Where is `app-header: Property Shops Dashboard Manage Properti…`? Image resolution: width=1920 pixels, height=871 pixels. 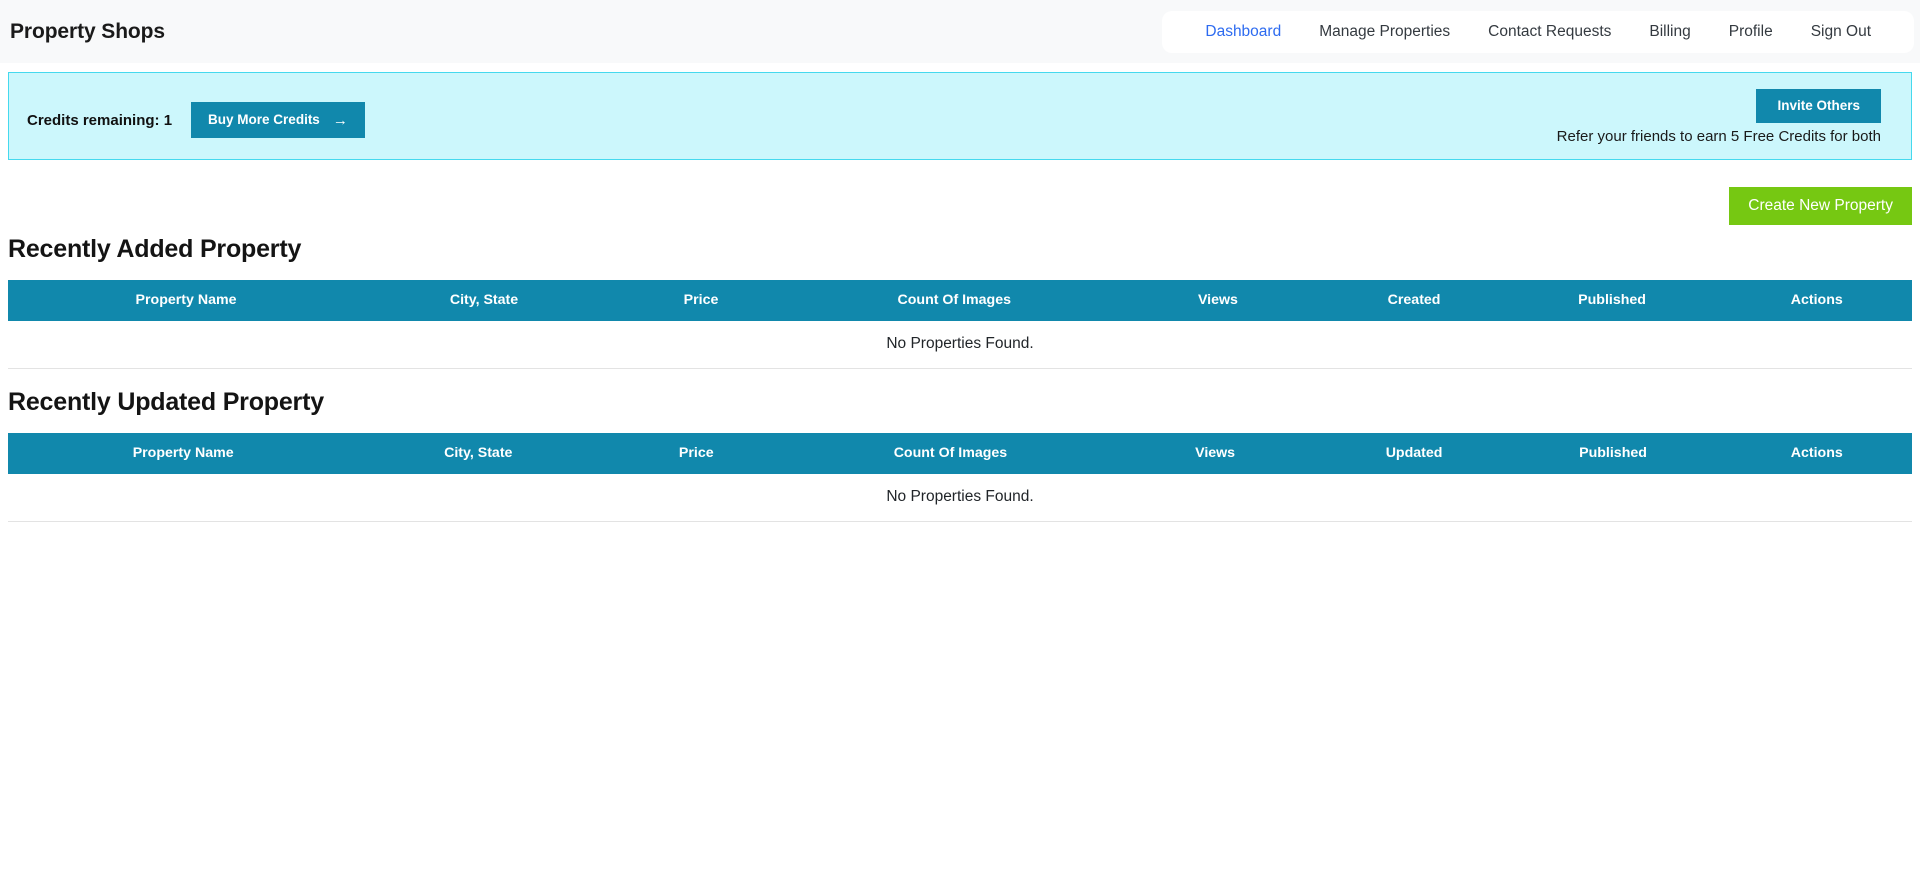 app-header: Property Shops Dashboard Manage Properti… is located at coordinates (960, 31).